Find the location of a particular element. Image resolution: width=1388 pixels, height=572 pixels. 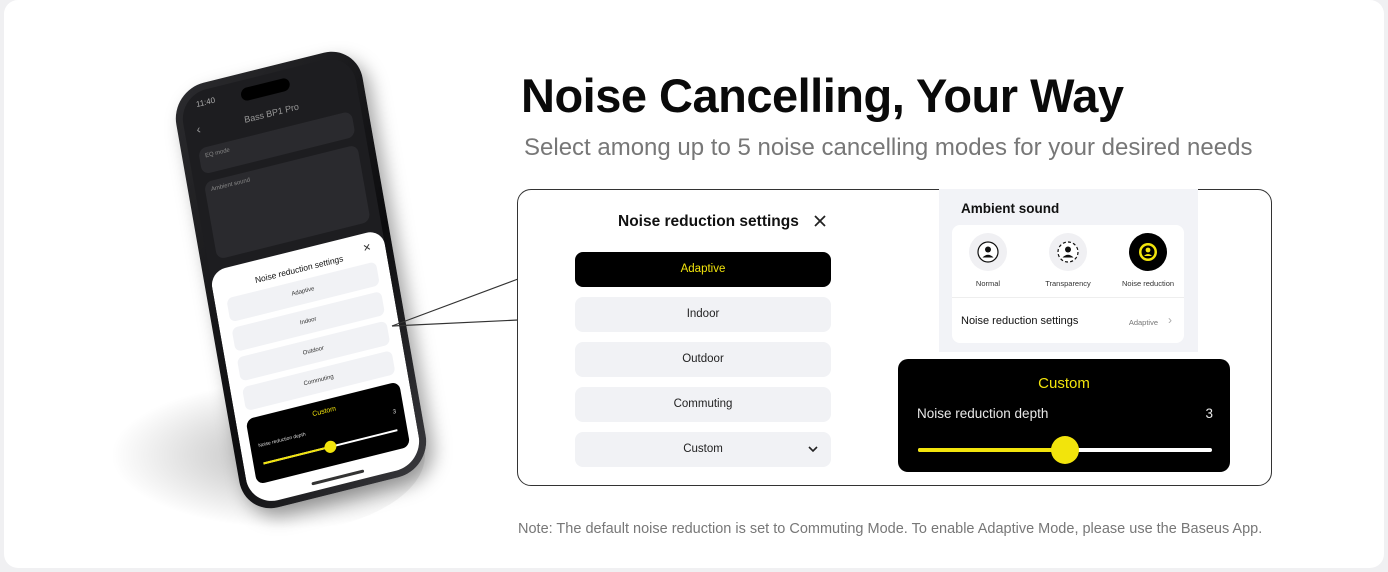

dynamic-island is located at coordinates (265, 89).